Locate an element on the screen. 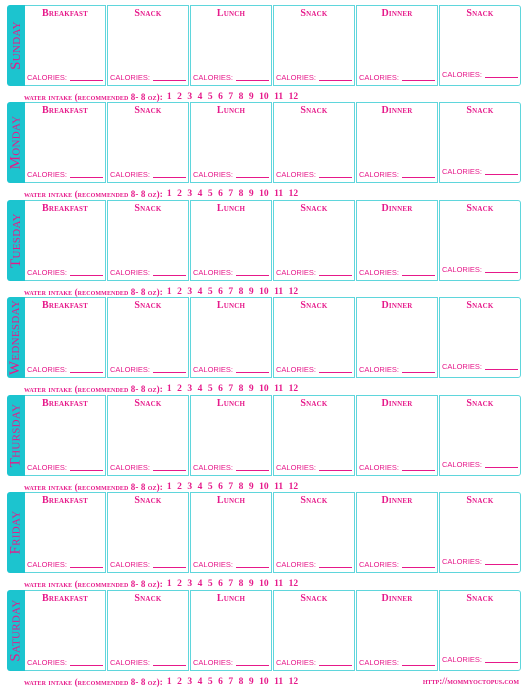  meal-cell-lunch: Lunch CALORIES: is located at coordinates (231, 240).